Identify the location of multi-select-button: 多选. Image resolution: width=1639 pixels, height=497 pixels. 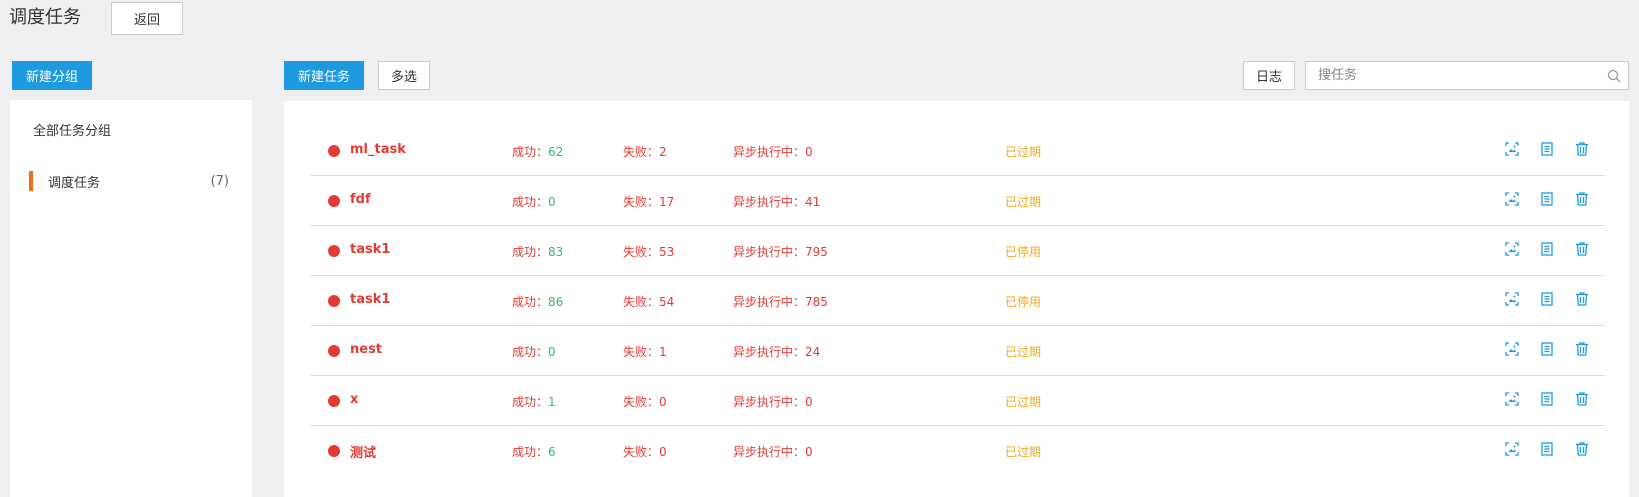
(404, 75).